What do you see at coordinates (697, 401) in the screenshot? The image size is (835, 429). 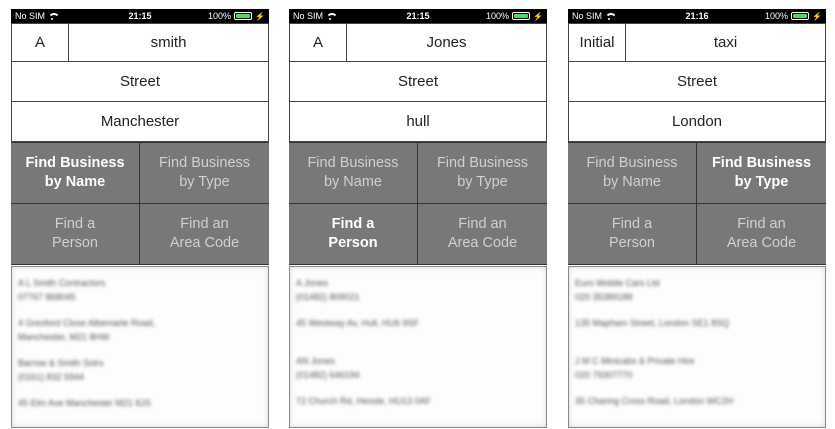 I see `result-line: 35 Charing Cross Road, London WC2H` at bounding box center [697, 401].